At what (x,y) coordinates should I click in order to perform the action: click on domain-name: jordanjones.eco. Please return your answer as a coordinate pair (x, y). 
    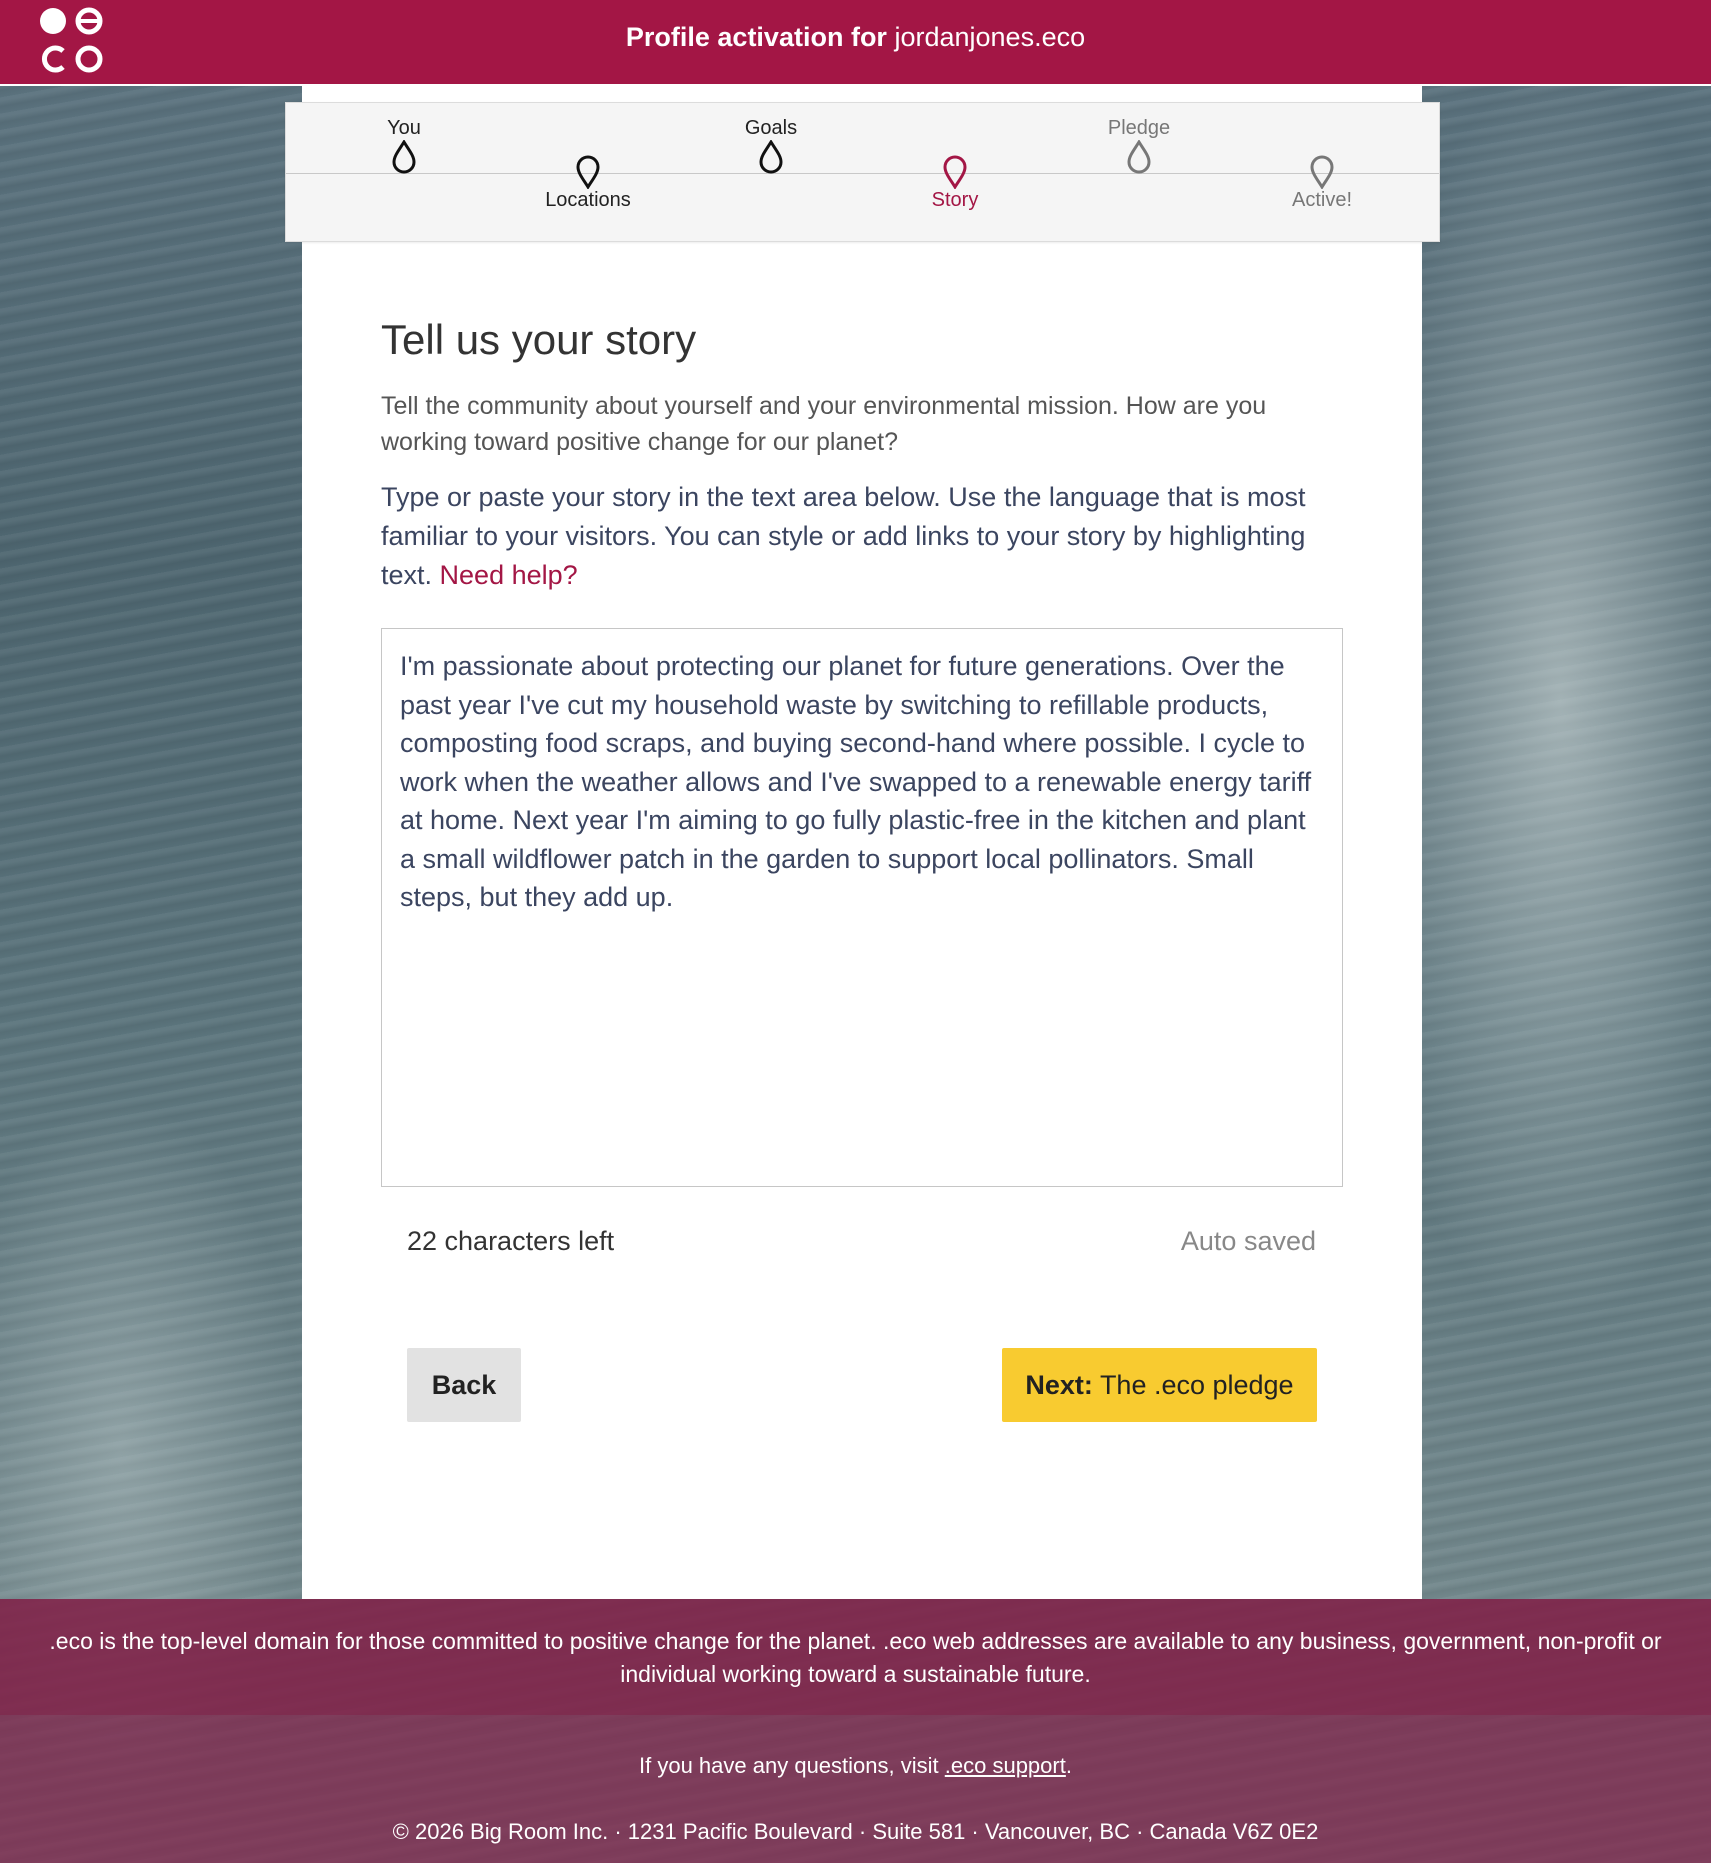
    Looking at the image, I should click on (990, 37).